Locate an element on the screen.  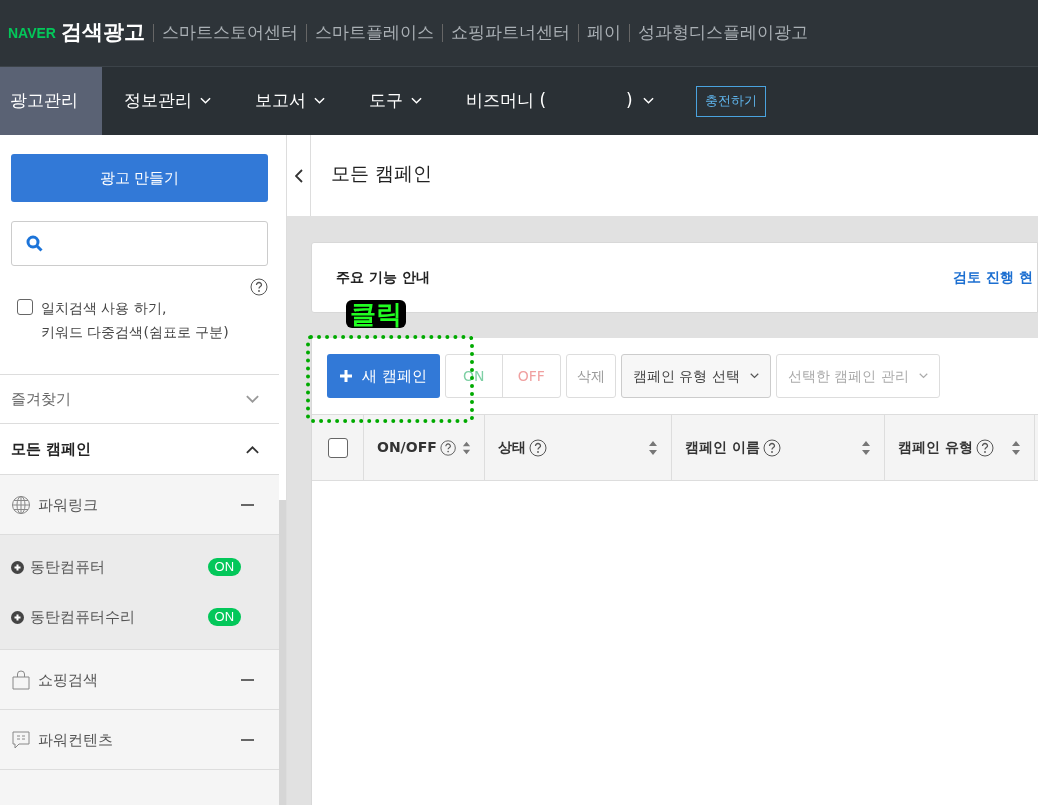
shopping-bag-icon is located at coordinates (21, 679).